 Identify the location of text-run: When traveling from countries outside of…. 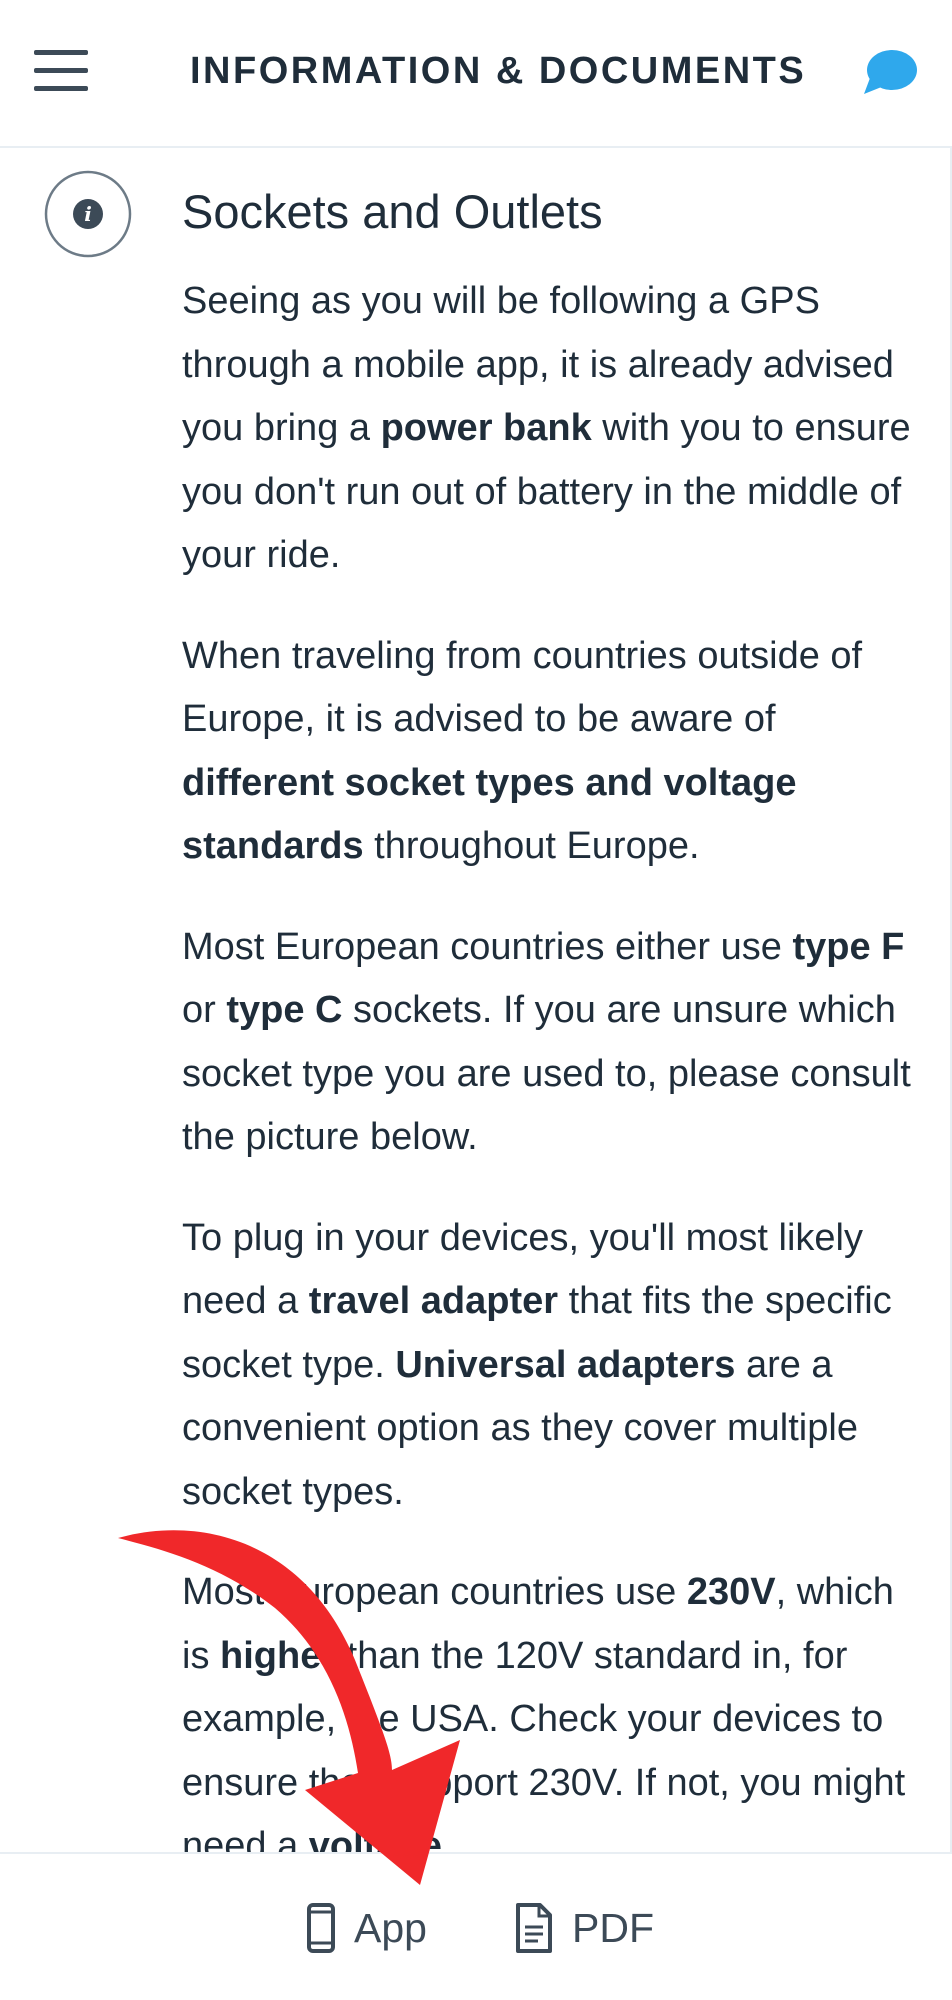
(522, 687).